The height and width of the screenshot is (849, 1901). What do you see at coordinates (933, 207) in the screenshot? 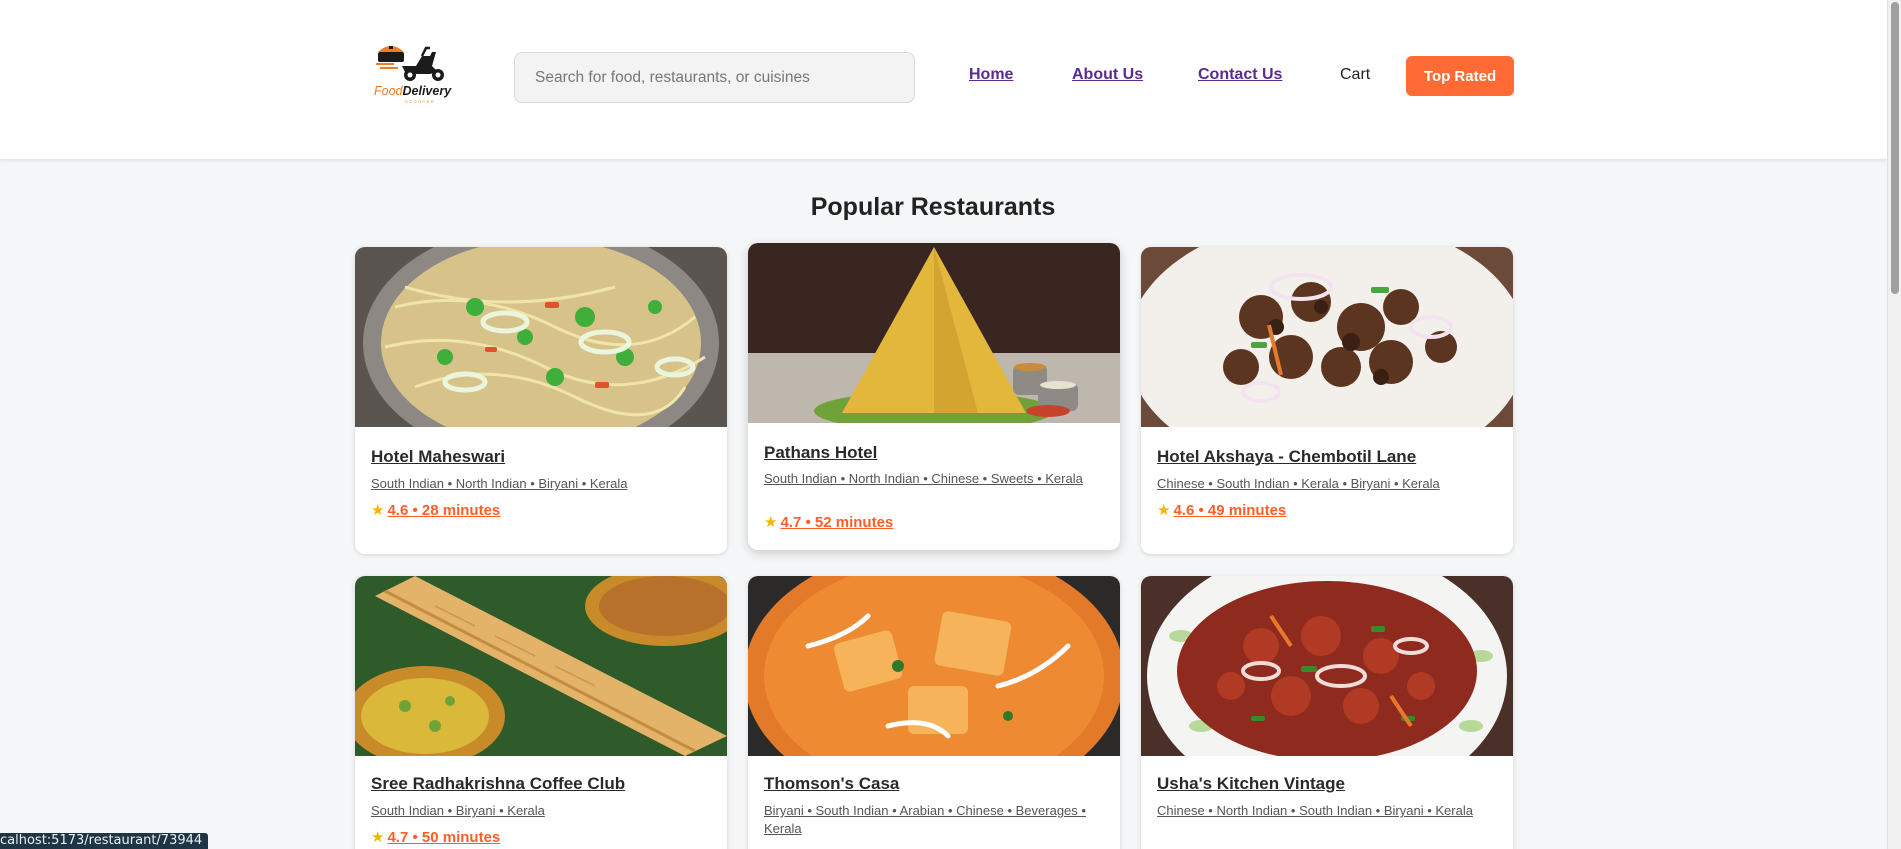
I see `section-title: Popular Restaurants` at bounding box center [933, 207].